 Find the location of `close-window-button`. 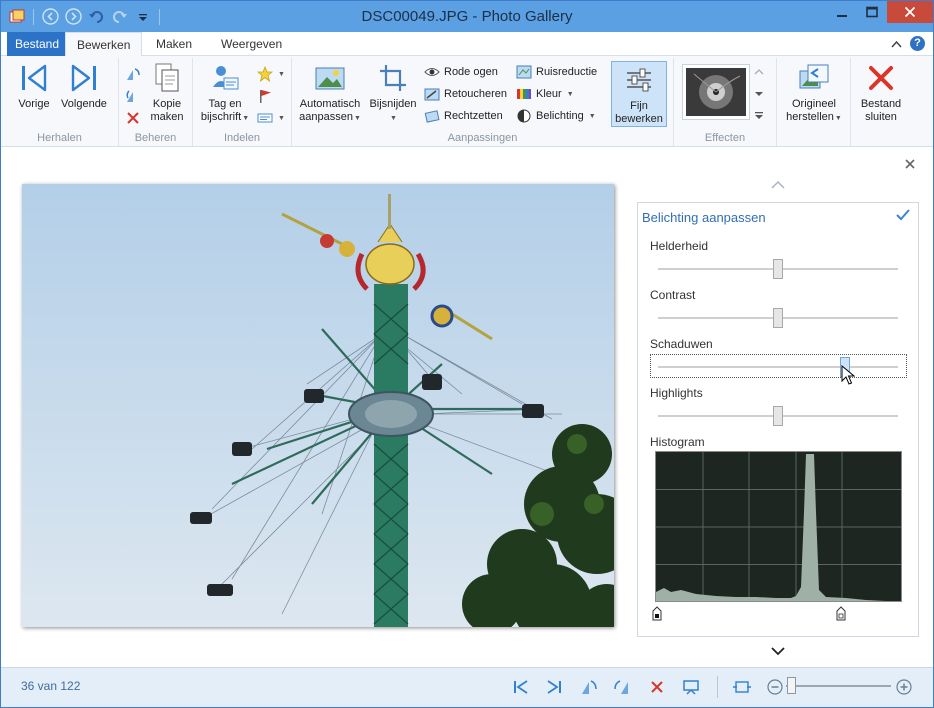

close-window-button is located at coordinates (910, 12).